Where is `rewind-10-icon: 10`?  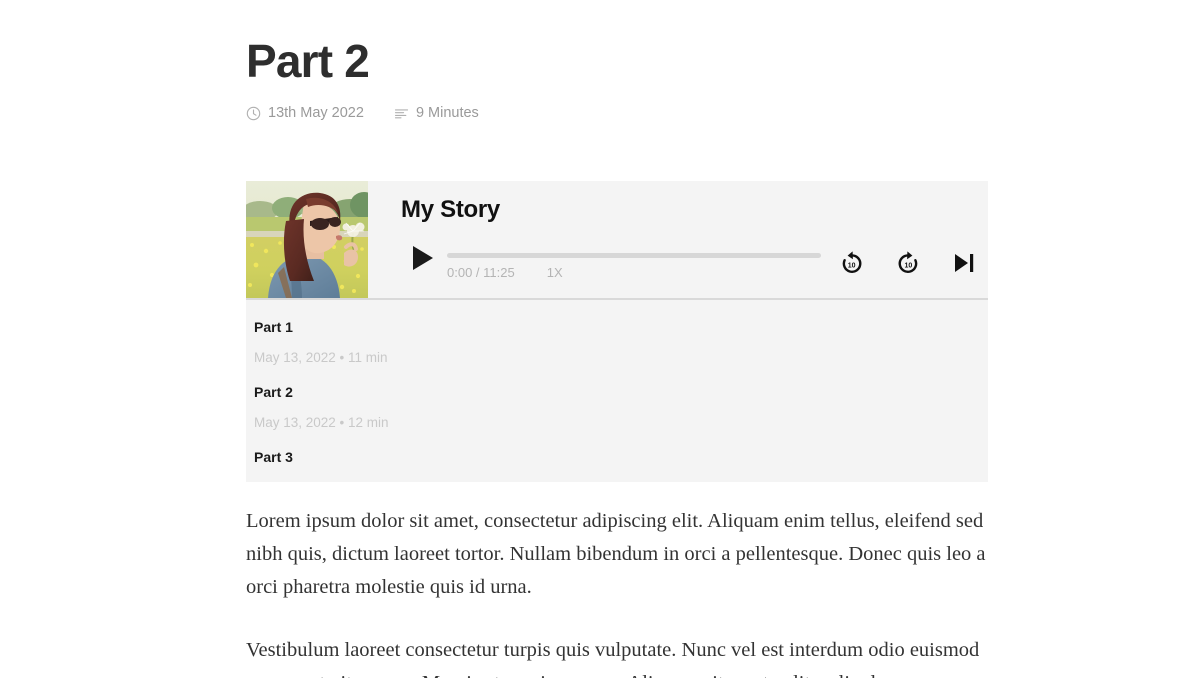
rewind-10-icon: 10 is located at coordinates (852, 263).